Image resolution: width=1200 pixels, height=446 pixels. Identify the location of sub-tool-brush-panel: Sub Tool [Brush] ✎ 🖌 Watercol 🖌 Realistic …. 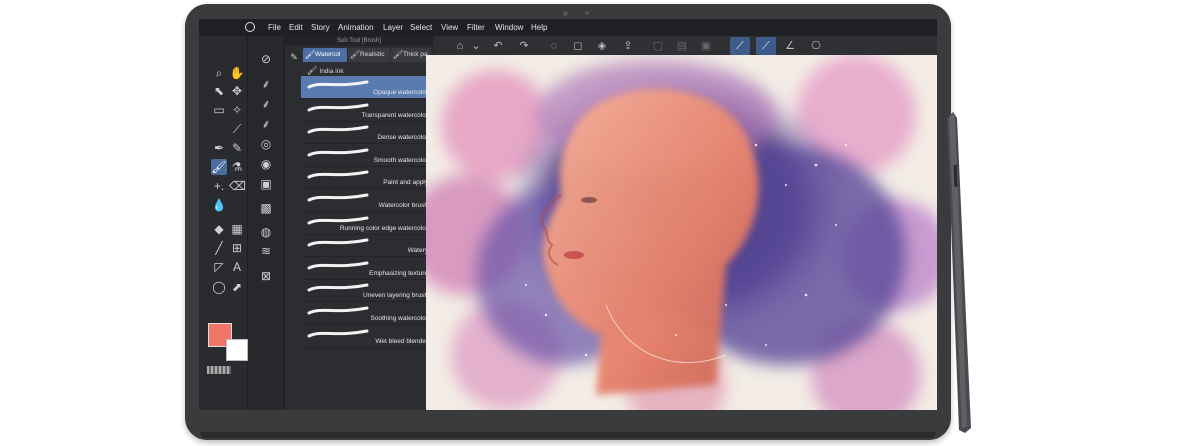
(359, 223).